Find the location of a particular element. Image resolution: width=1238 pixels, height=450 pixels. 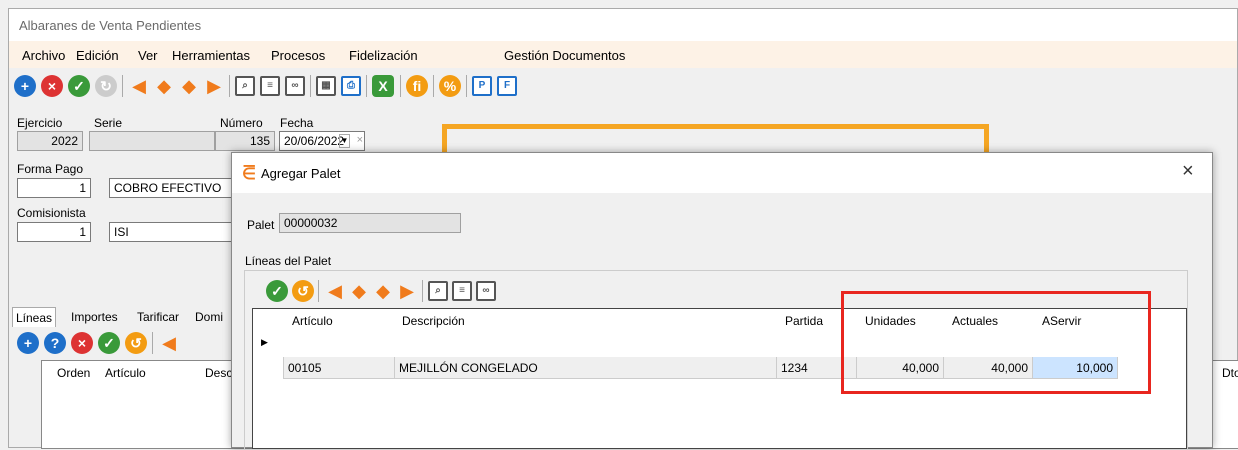

cell-articulo: 00105 is located at coordinates (339, 368).